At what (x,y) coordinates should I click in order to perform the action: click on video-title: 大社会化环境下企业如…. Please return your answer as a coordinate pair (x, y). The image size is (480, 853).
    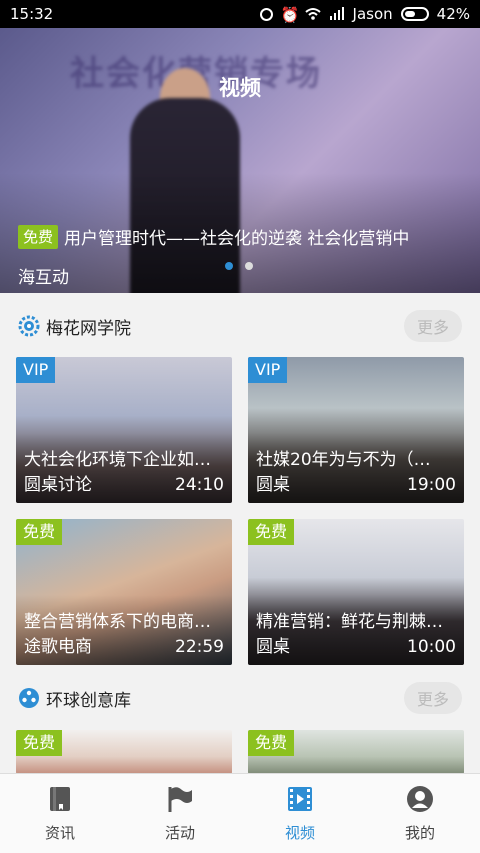
    Looking at the image, I should click on (117, 460).